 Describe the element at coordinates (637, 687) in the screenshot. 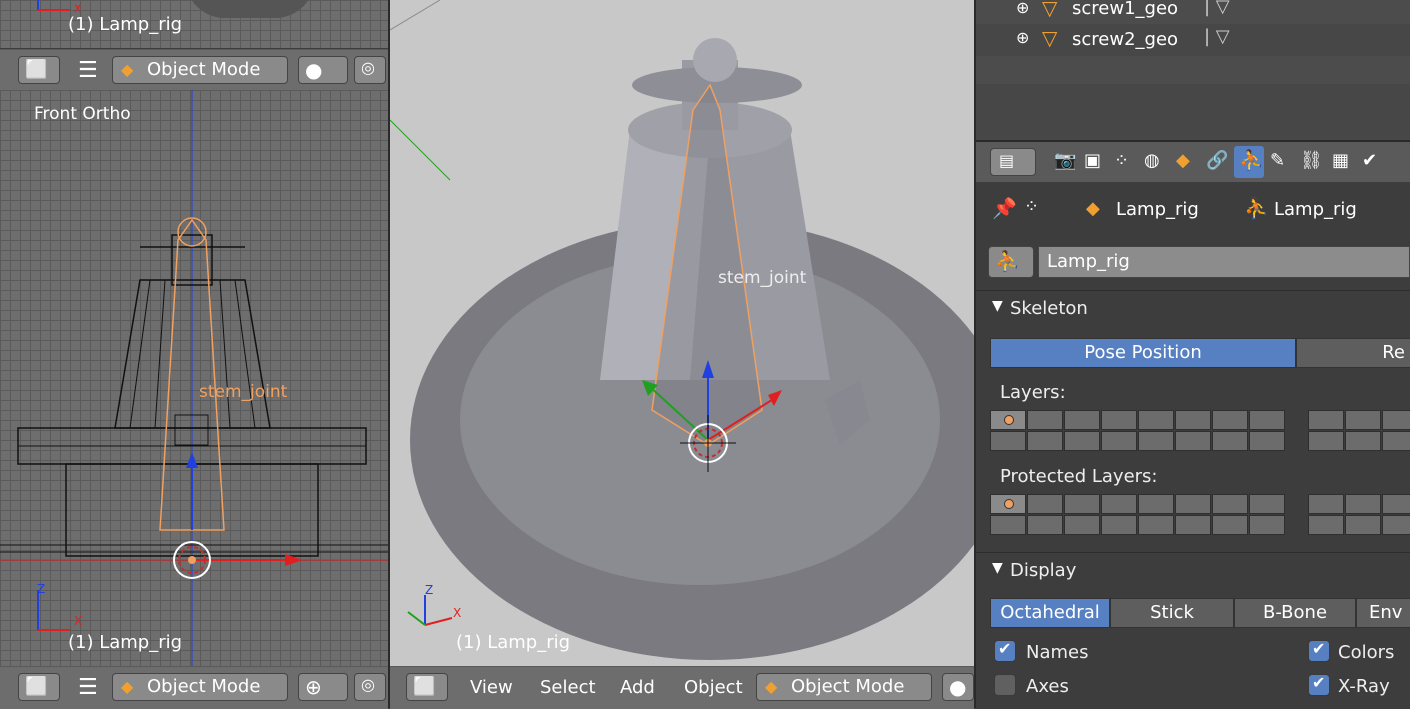

I see `menu-add: Add` at that location.